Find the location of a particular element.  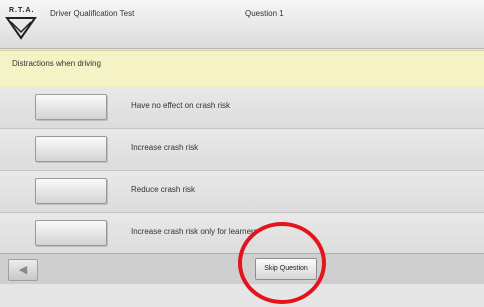

question-prompt: Distractions when driving is located at coordinates (242, 69).